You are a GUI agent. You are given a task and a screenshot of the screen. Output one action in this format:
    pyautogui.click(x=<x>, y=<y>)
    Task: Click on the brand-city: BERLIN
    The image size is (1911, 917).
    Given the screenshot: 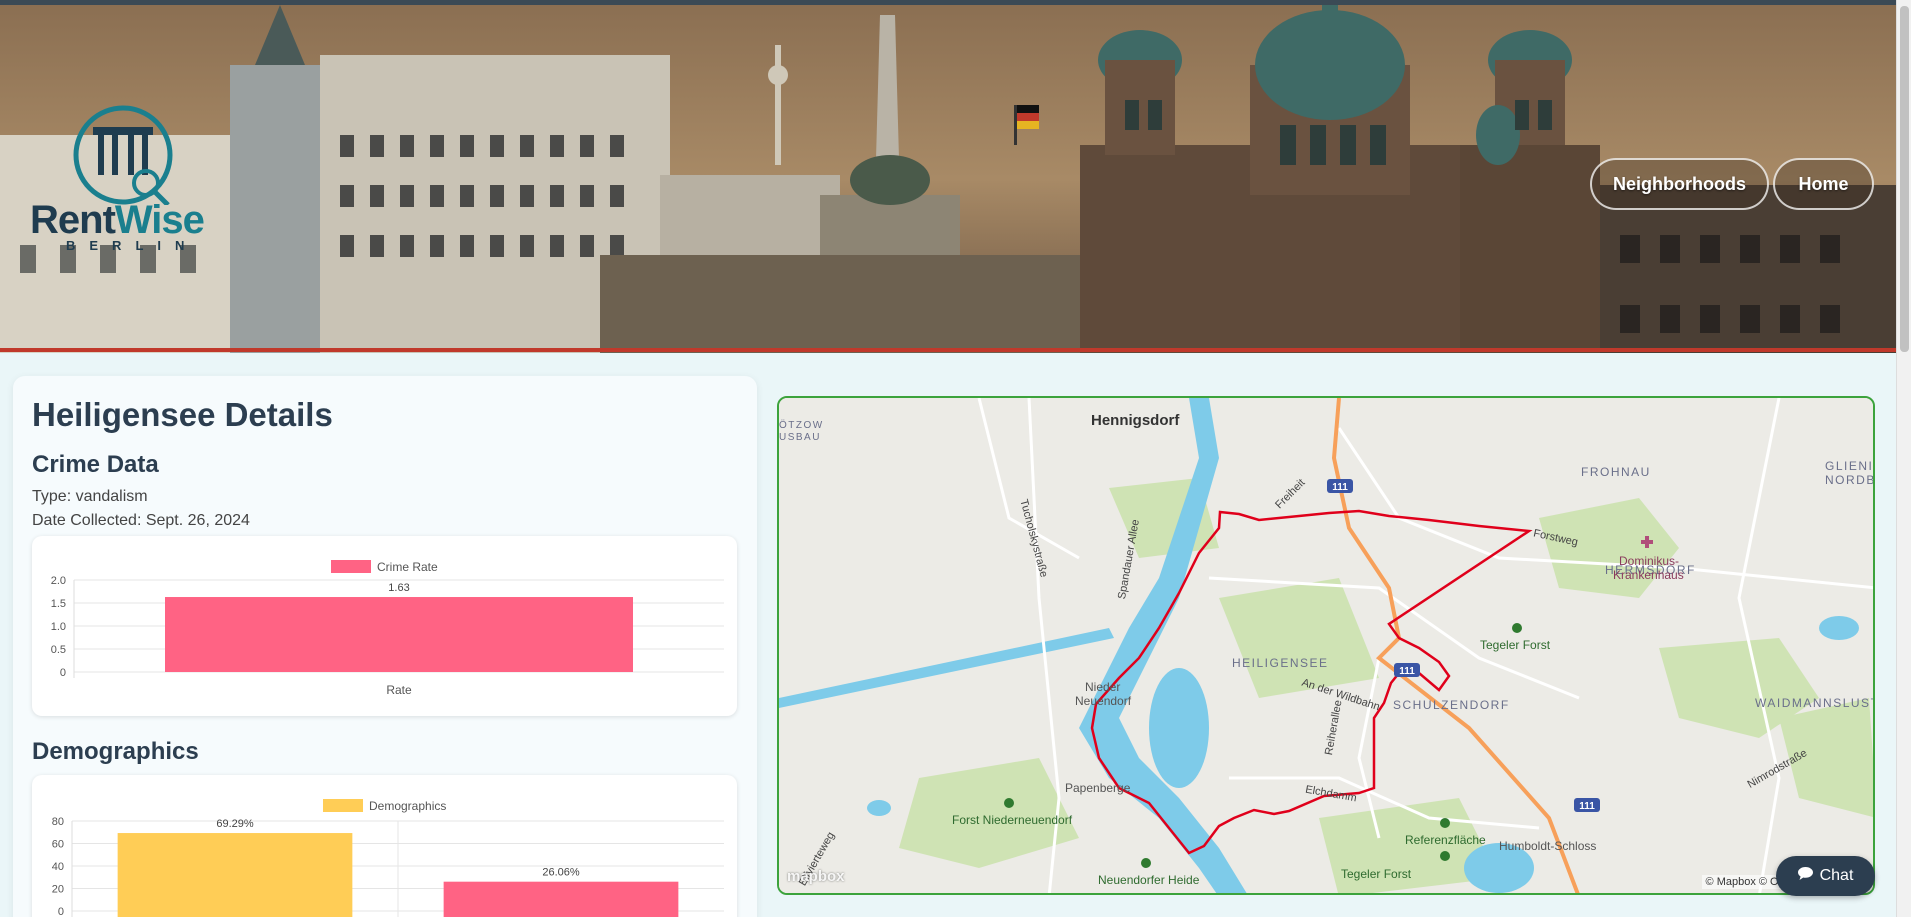 What is the action you would take?
    pyautogui.click(x=132, y=245)
    